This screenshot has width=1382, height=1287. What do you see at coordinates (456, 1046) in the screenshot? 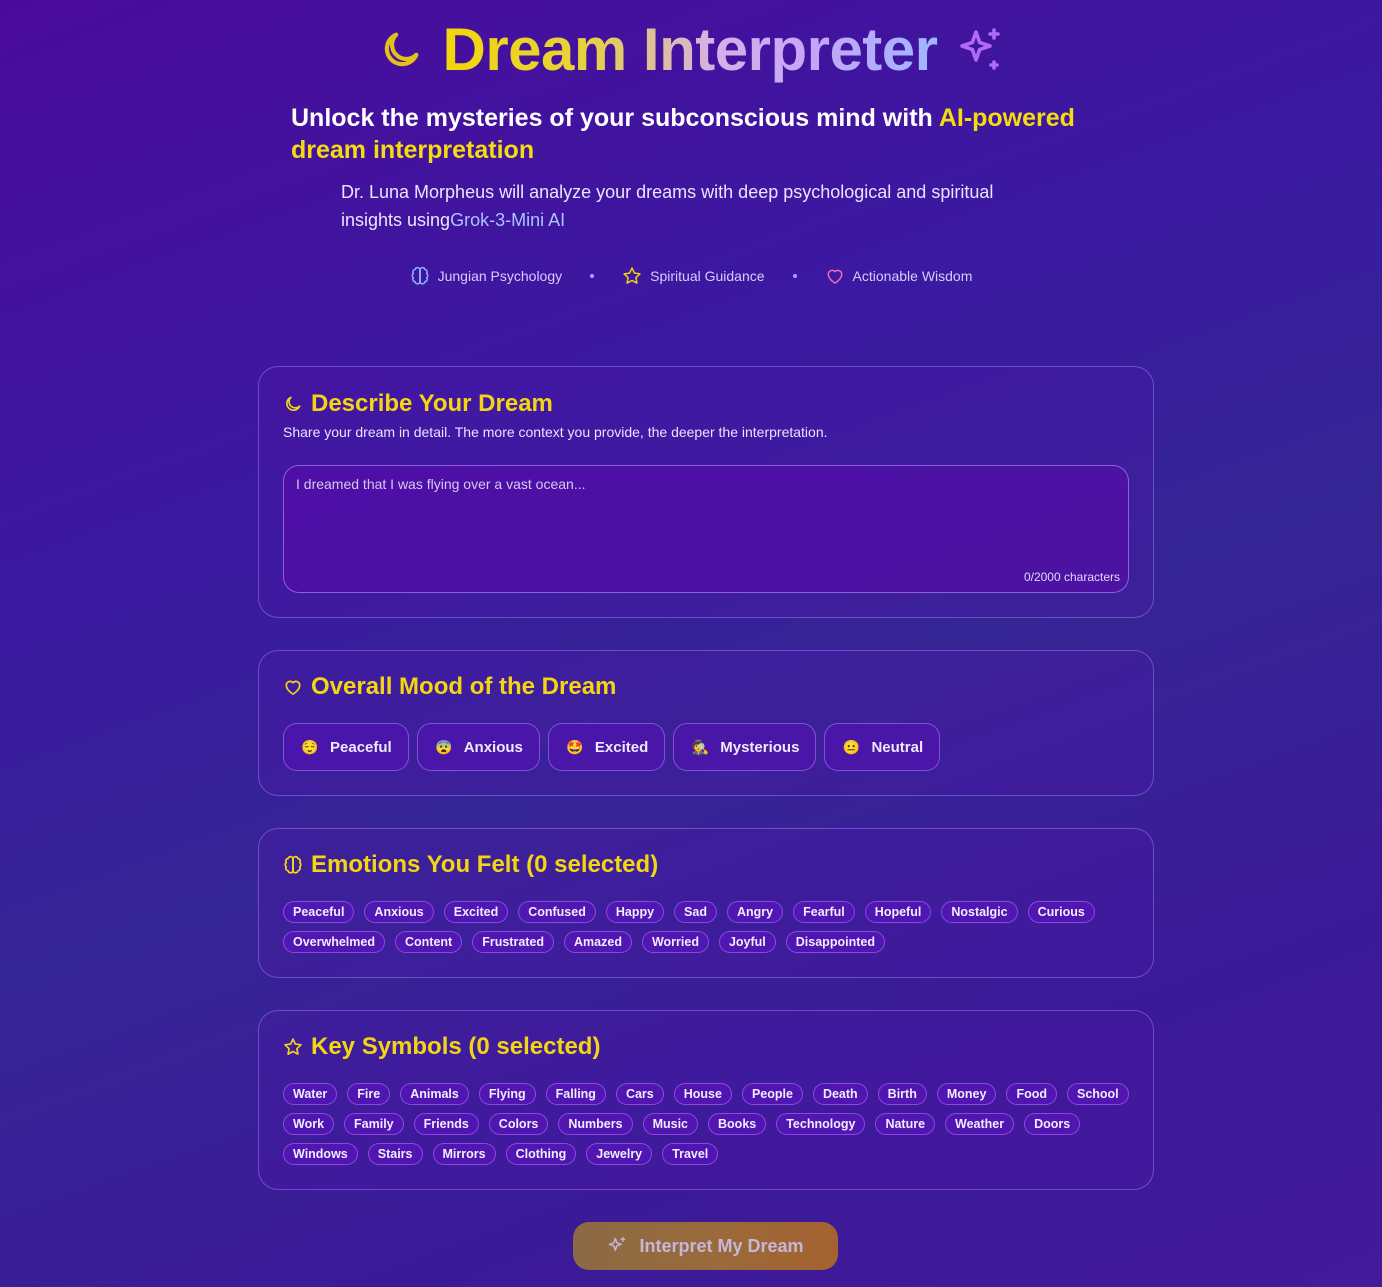
I see `card-title-text: Key Symbols (0 selected)` at bounding box center [456, 1046].